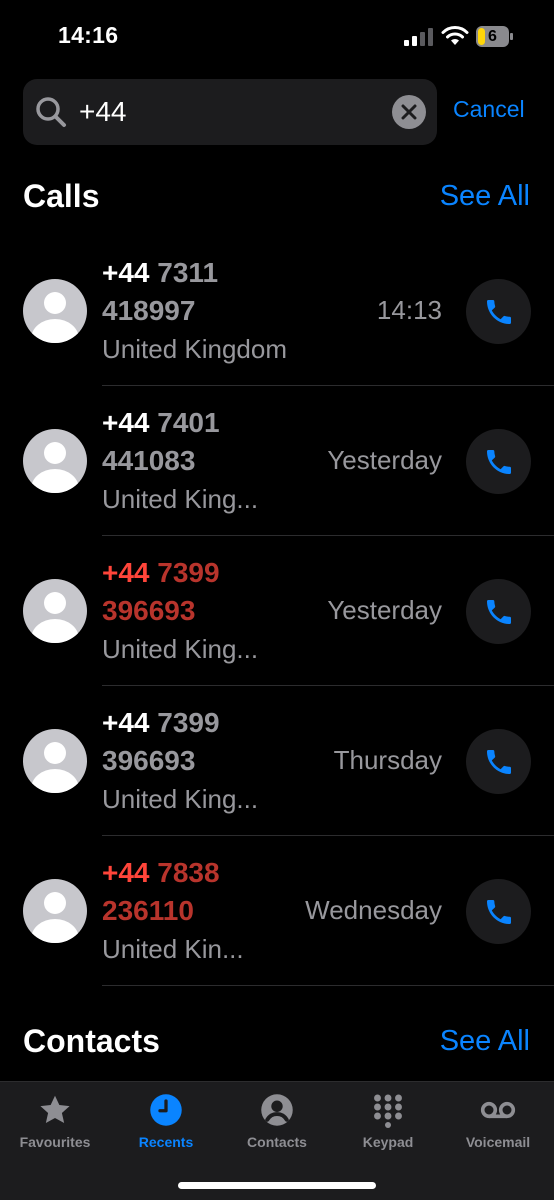 This screenshot has width=554, height=1200. I want to click on phone-number-part: 7401, so click(188, 422).